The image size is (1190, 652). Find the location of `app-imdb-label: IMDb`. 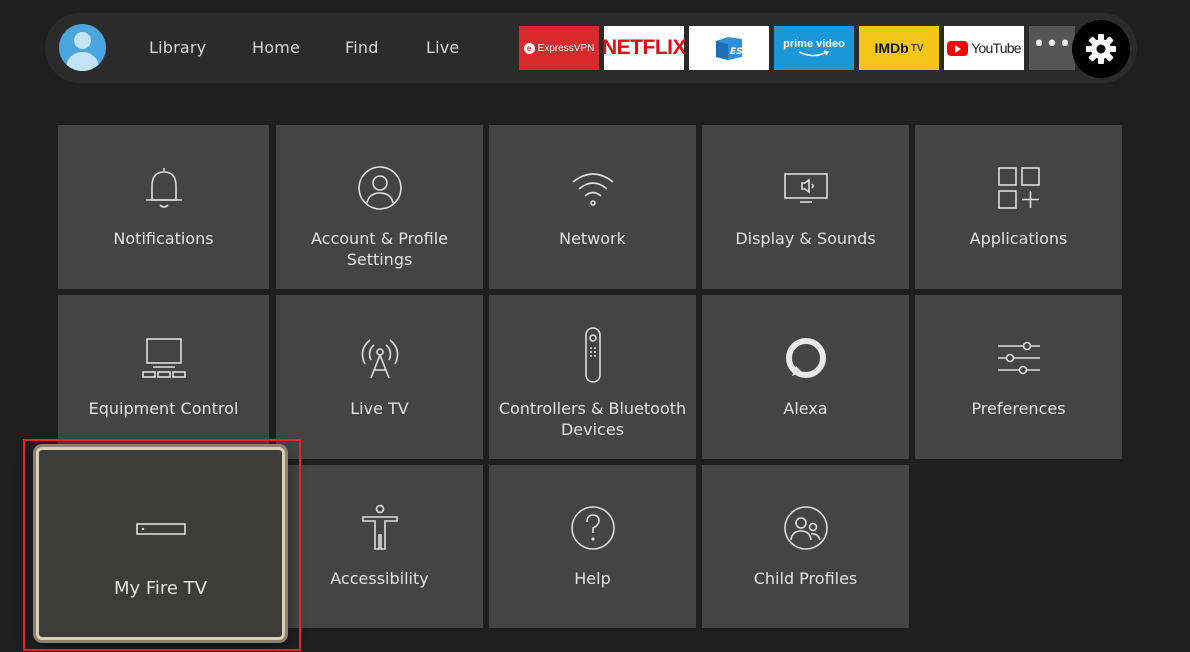

app-imdb-label: IMDb is located at coordinates (891, 48).